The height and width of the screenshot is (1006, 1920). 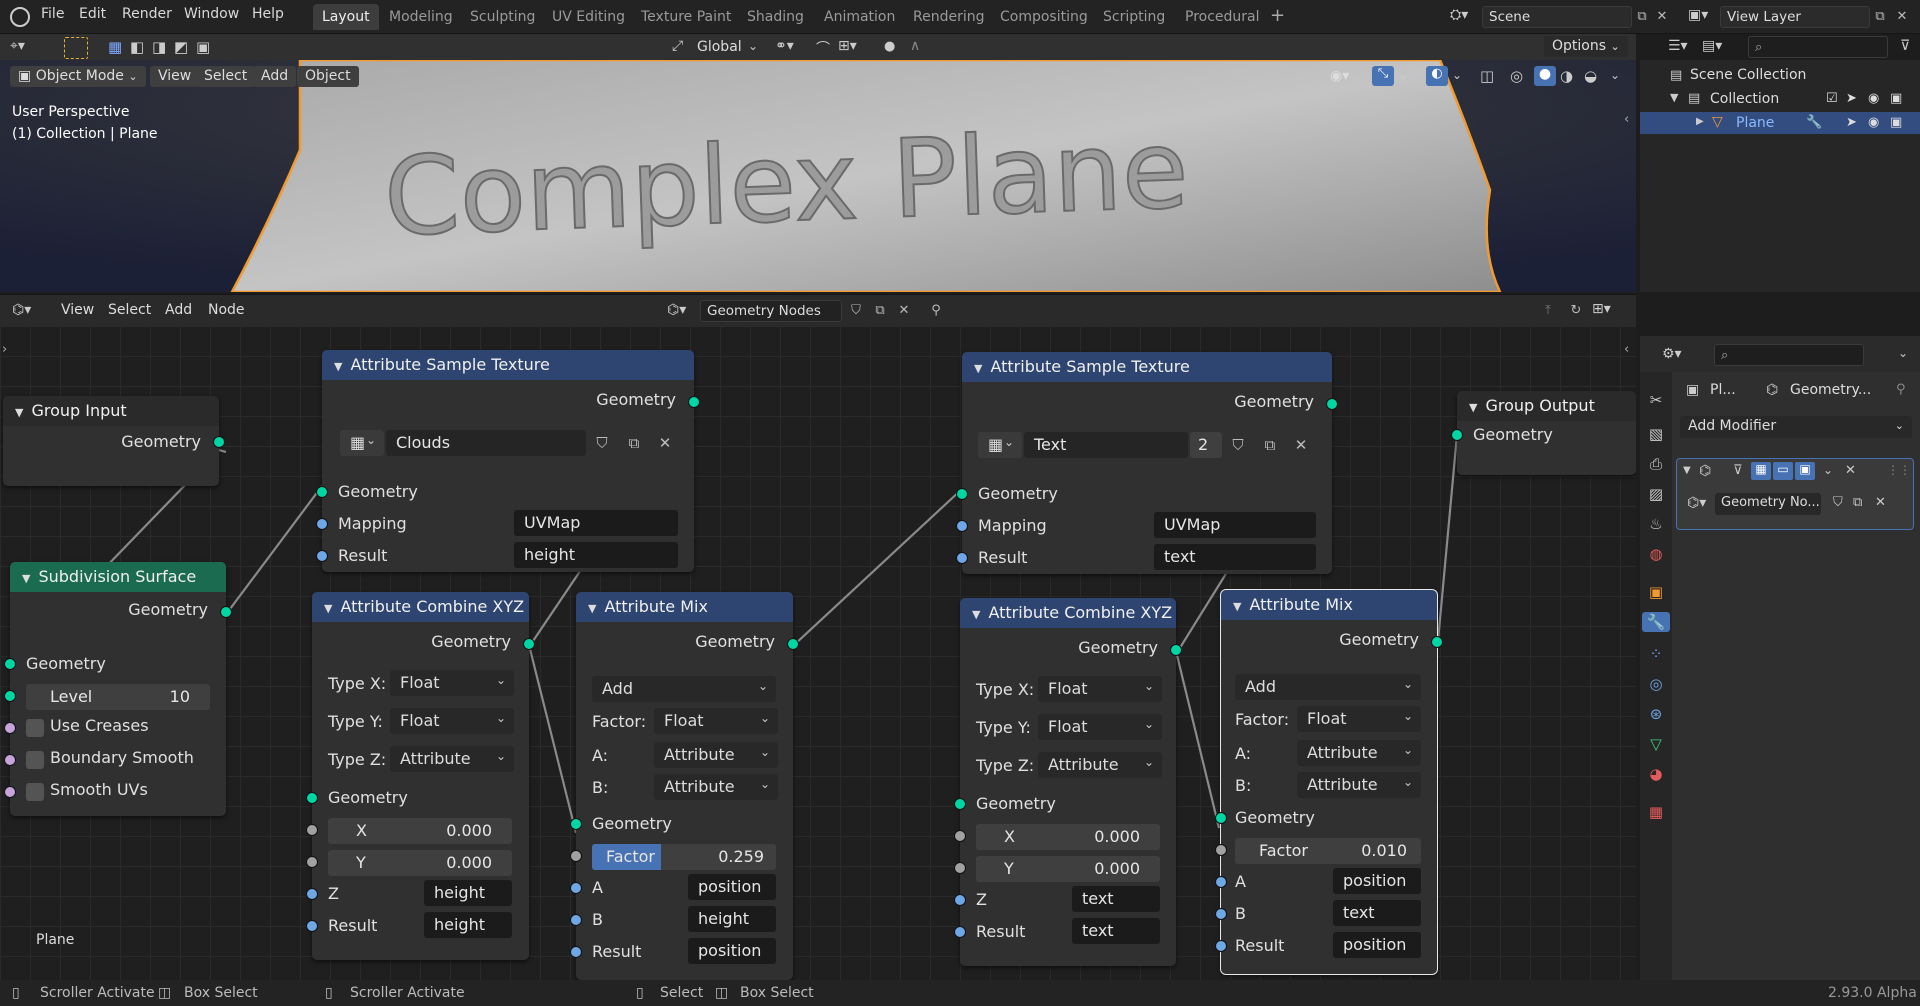 I want to click on a-field: position, so click(x=1377, y=881).